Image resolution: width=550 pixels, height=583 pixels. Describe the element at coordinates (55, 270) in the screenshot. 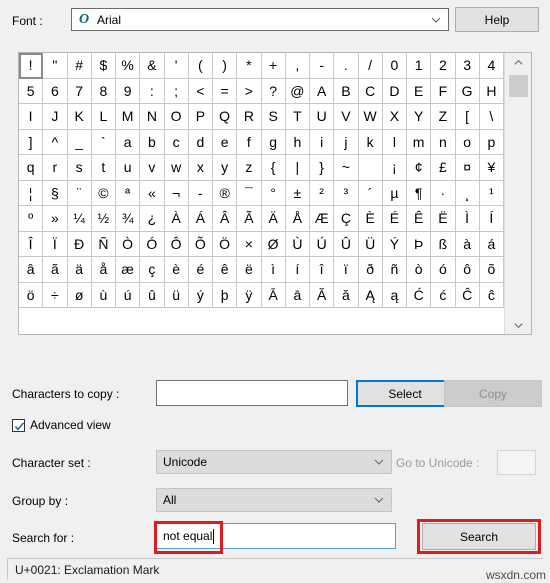

I see `character-cell: ã` at that location.